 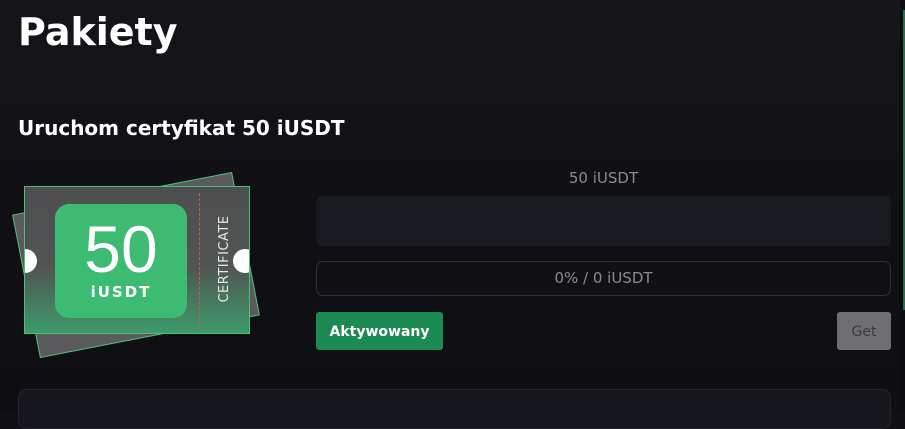 I want to click on progress-bar: 0% / 0 iUSDT, so click(x=603, y=278).